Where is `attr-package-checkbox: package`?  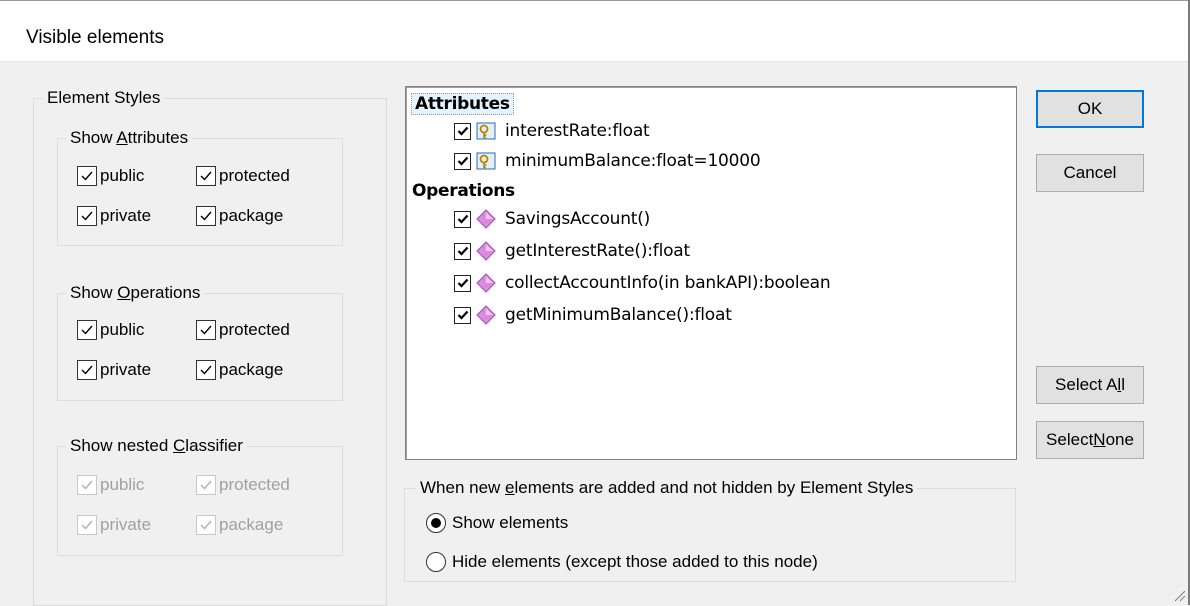 attr-package-checkbox: package is located at coordinates (239, 216).